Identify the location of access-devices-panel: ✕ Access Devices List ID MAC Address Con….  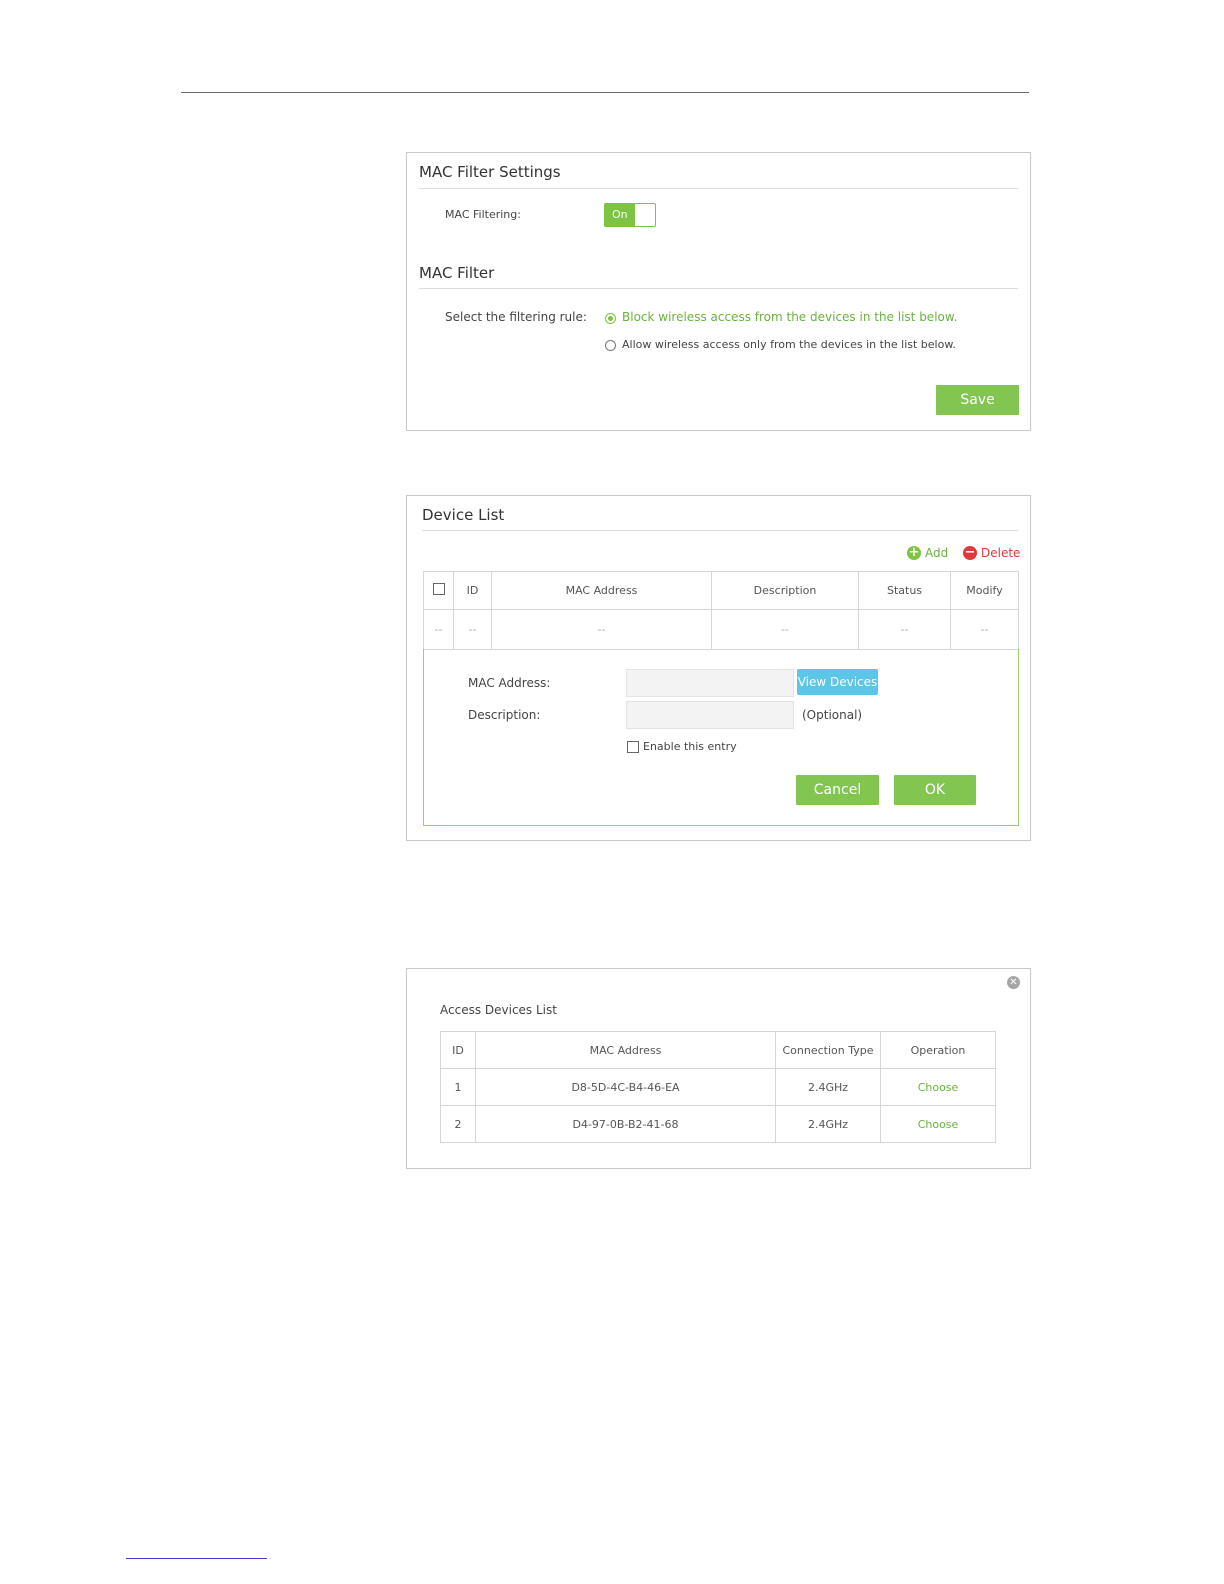
(718, 1068).